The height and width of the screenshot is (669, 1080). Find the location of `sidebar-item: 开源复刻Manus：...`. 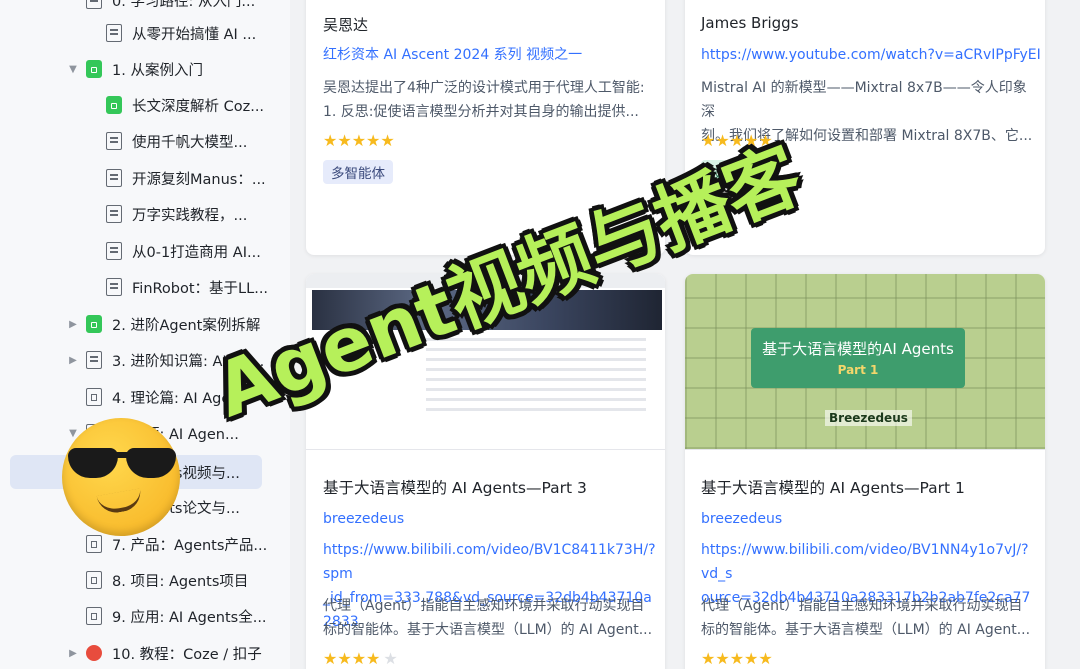

sidebar-item: 开源复刻Manus：... is located at coordinates (176, 178).